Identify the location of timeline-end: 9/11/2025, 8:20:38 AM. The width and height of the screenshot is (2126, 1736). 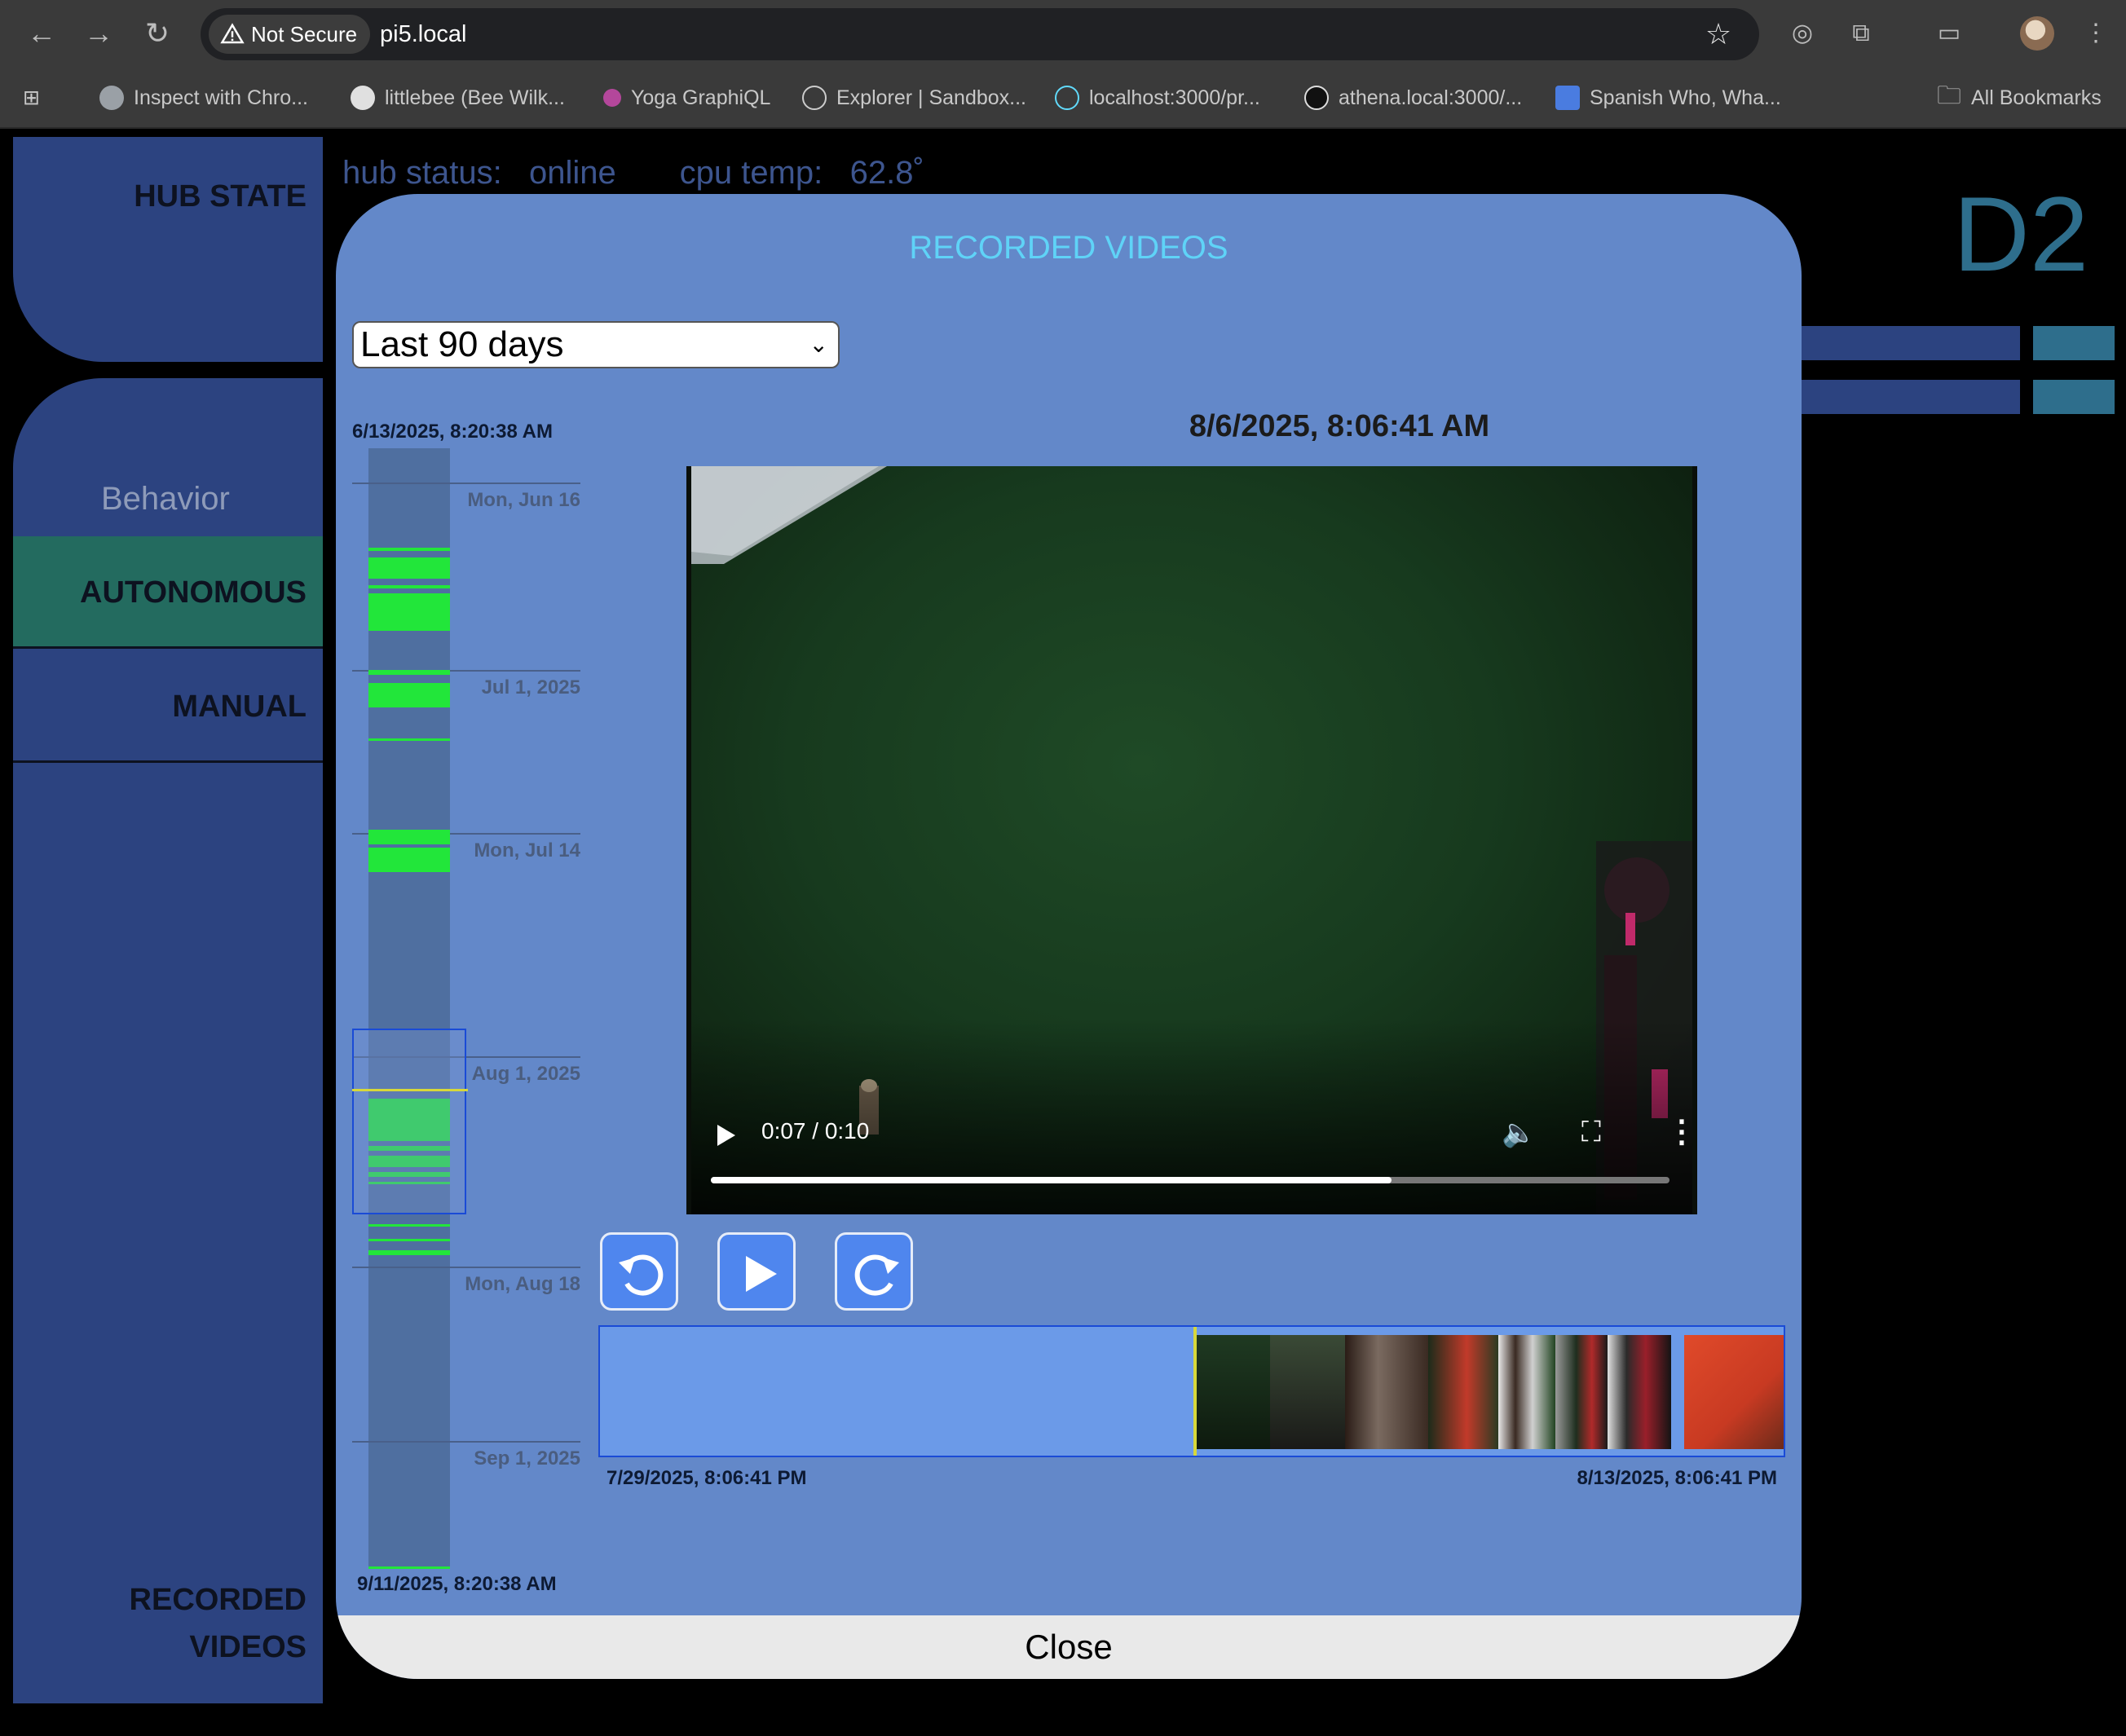
(457, 1584).